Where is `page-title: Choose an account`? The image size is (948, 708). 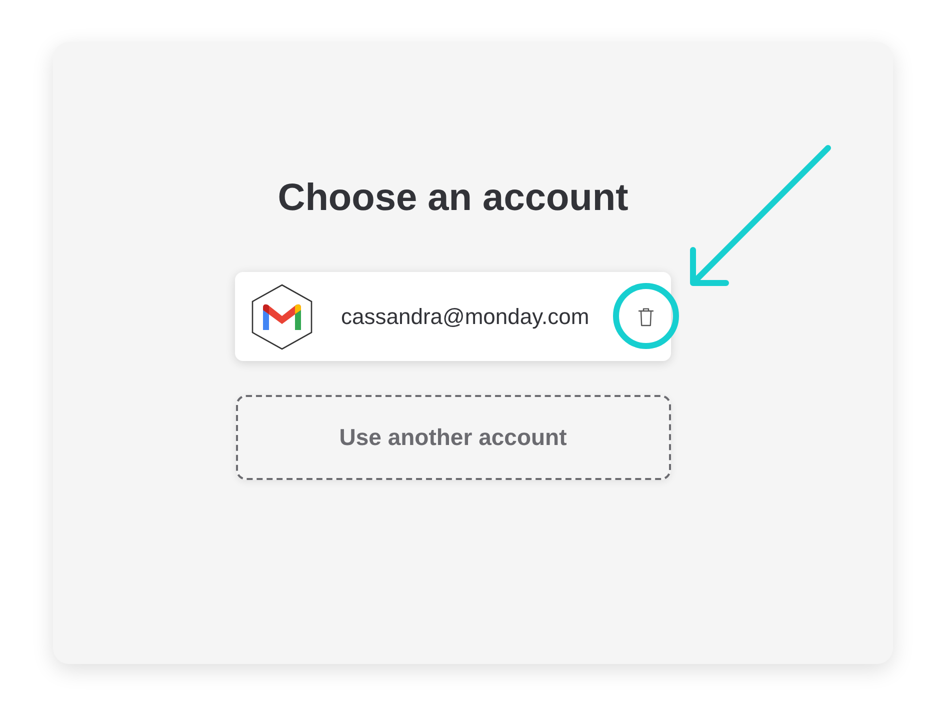
page-title: Choose an account is located at coordinates (453, 198).